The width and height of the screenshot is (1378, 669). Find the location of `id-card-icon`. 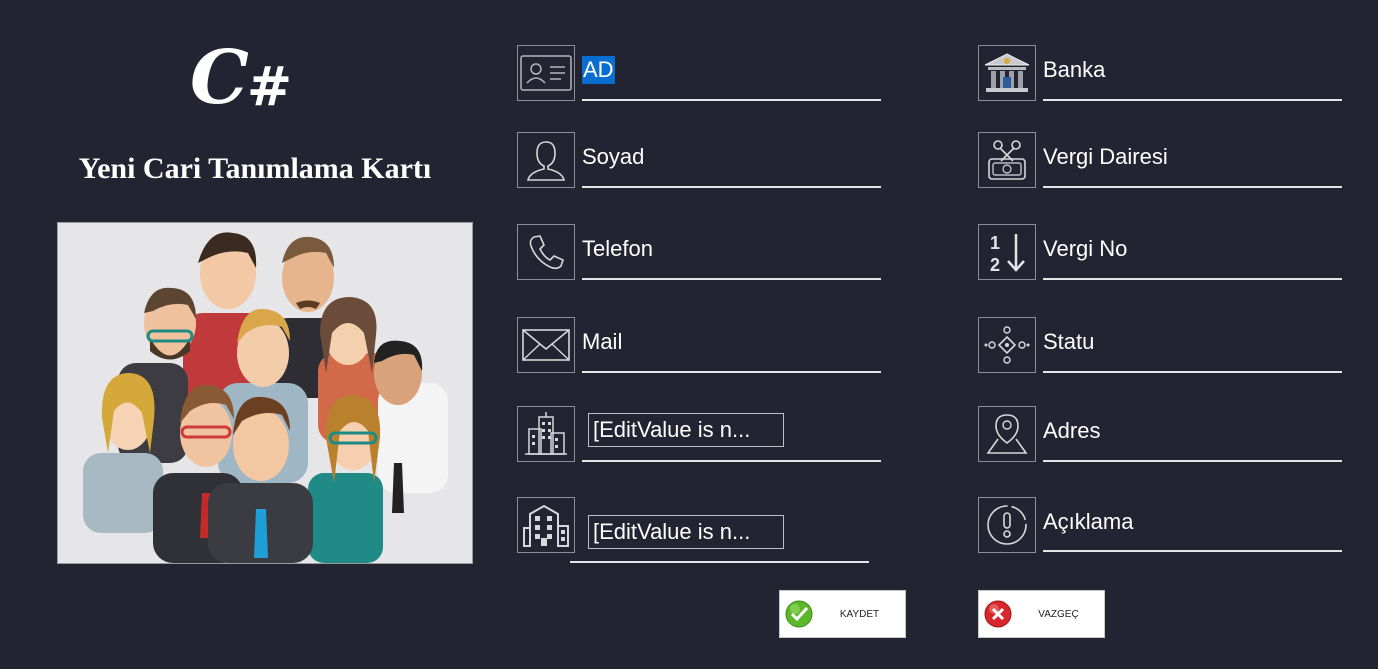

id-card-icon is located at coordinates (546, 73).